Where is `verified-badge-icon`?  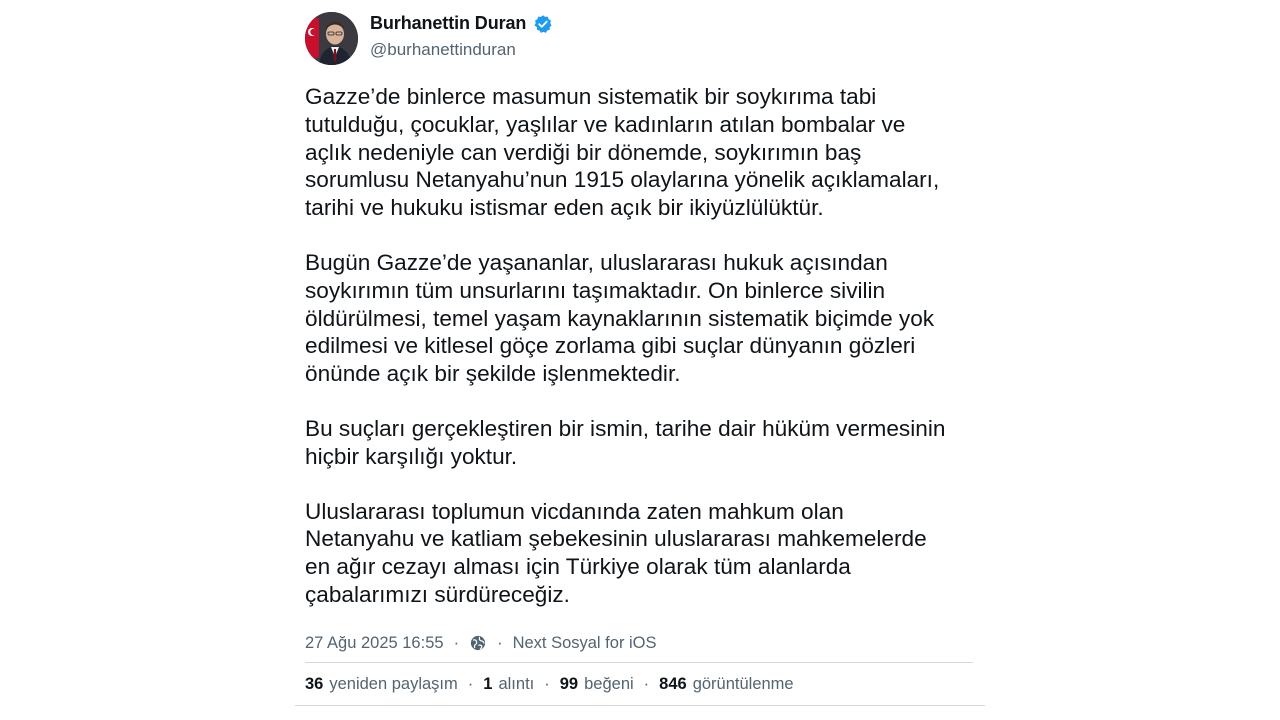
verified-badge-icon is located at coordinates (543, 24).